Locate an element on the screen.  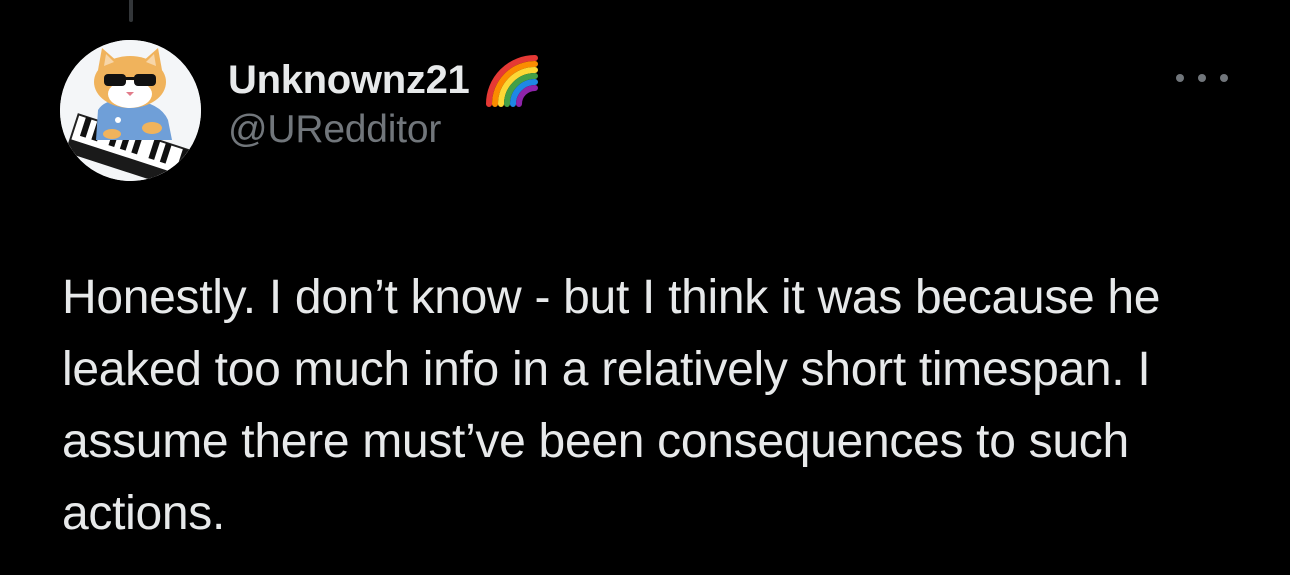
cat-avatar-icon is located at coordinates (130, 110).